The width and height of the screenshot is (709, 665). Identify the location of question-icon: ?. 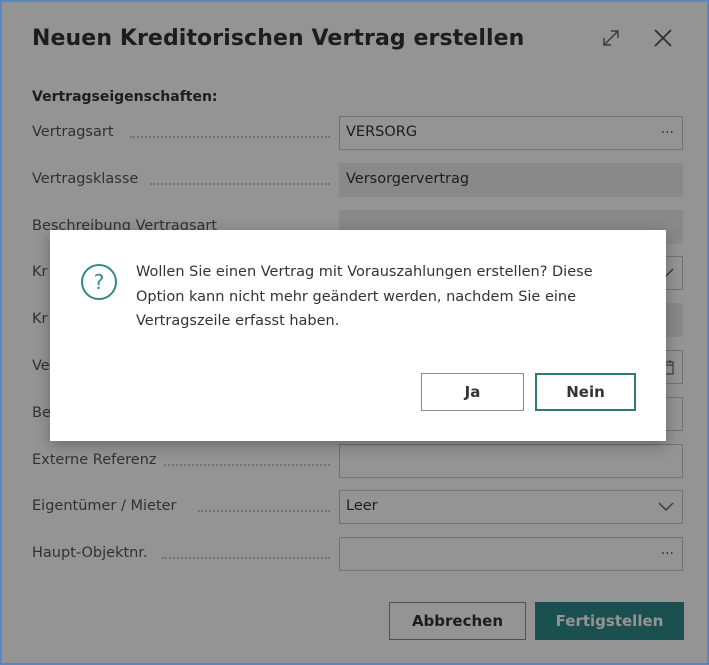
(99, 282).